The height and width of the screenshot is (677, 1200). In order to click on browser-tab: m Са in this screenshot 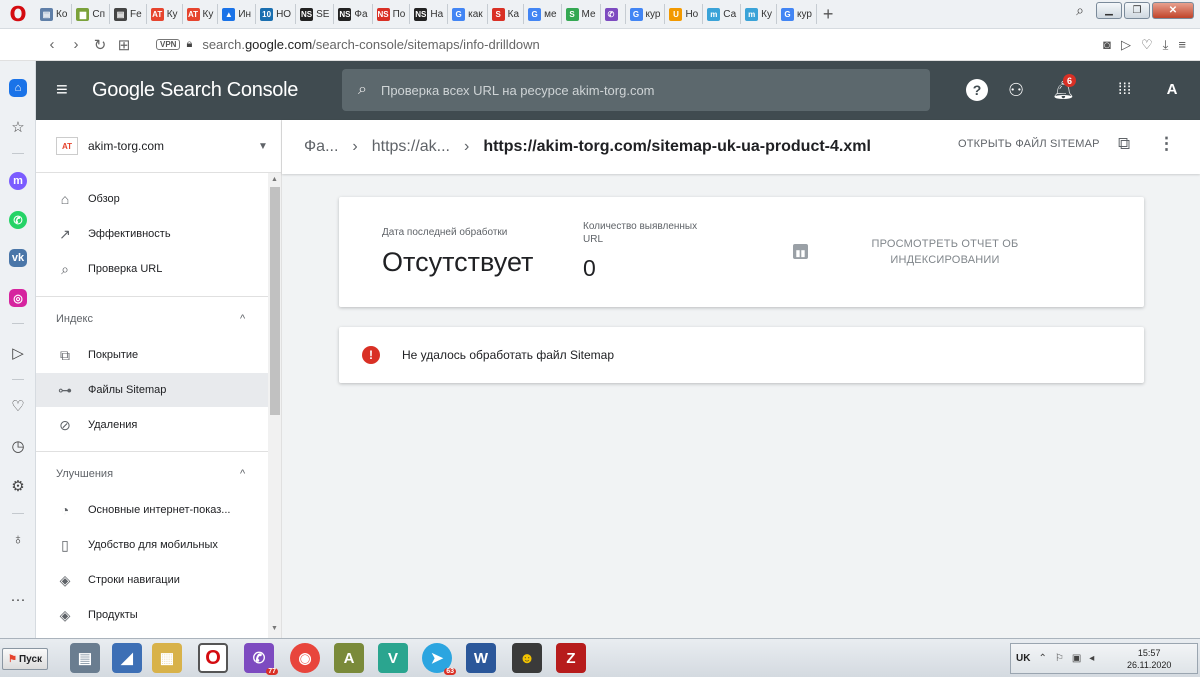, I will do `click(722, 14)`.